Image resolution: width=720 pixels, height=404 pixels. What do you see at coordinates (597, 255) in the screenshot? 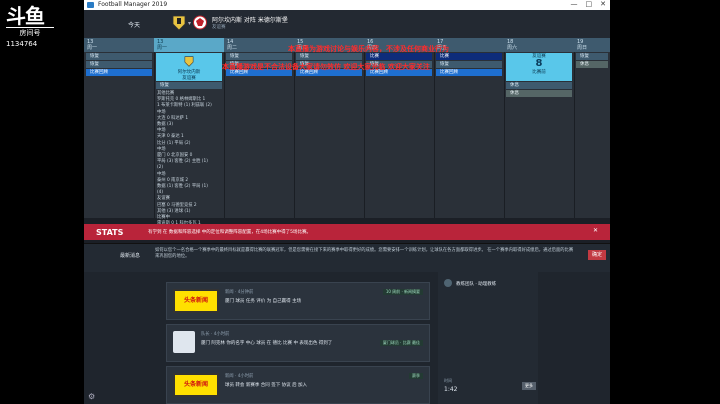
I see `confirm-button: 确定` at bounding box center [597, 255].